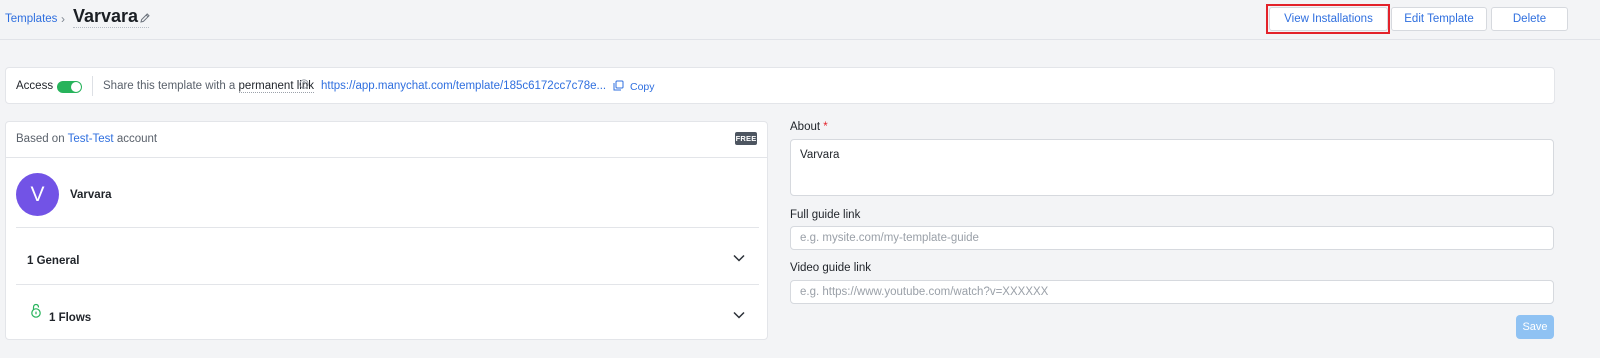 This screenshot has width=1600, height=358. I want to click on copy-button: Copy, so click(642, 87).